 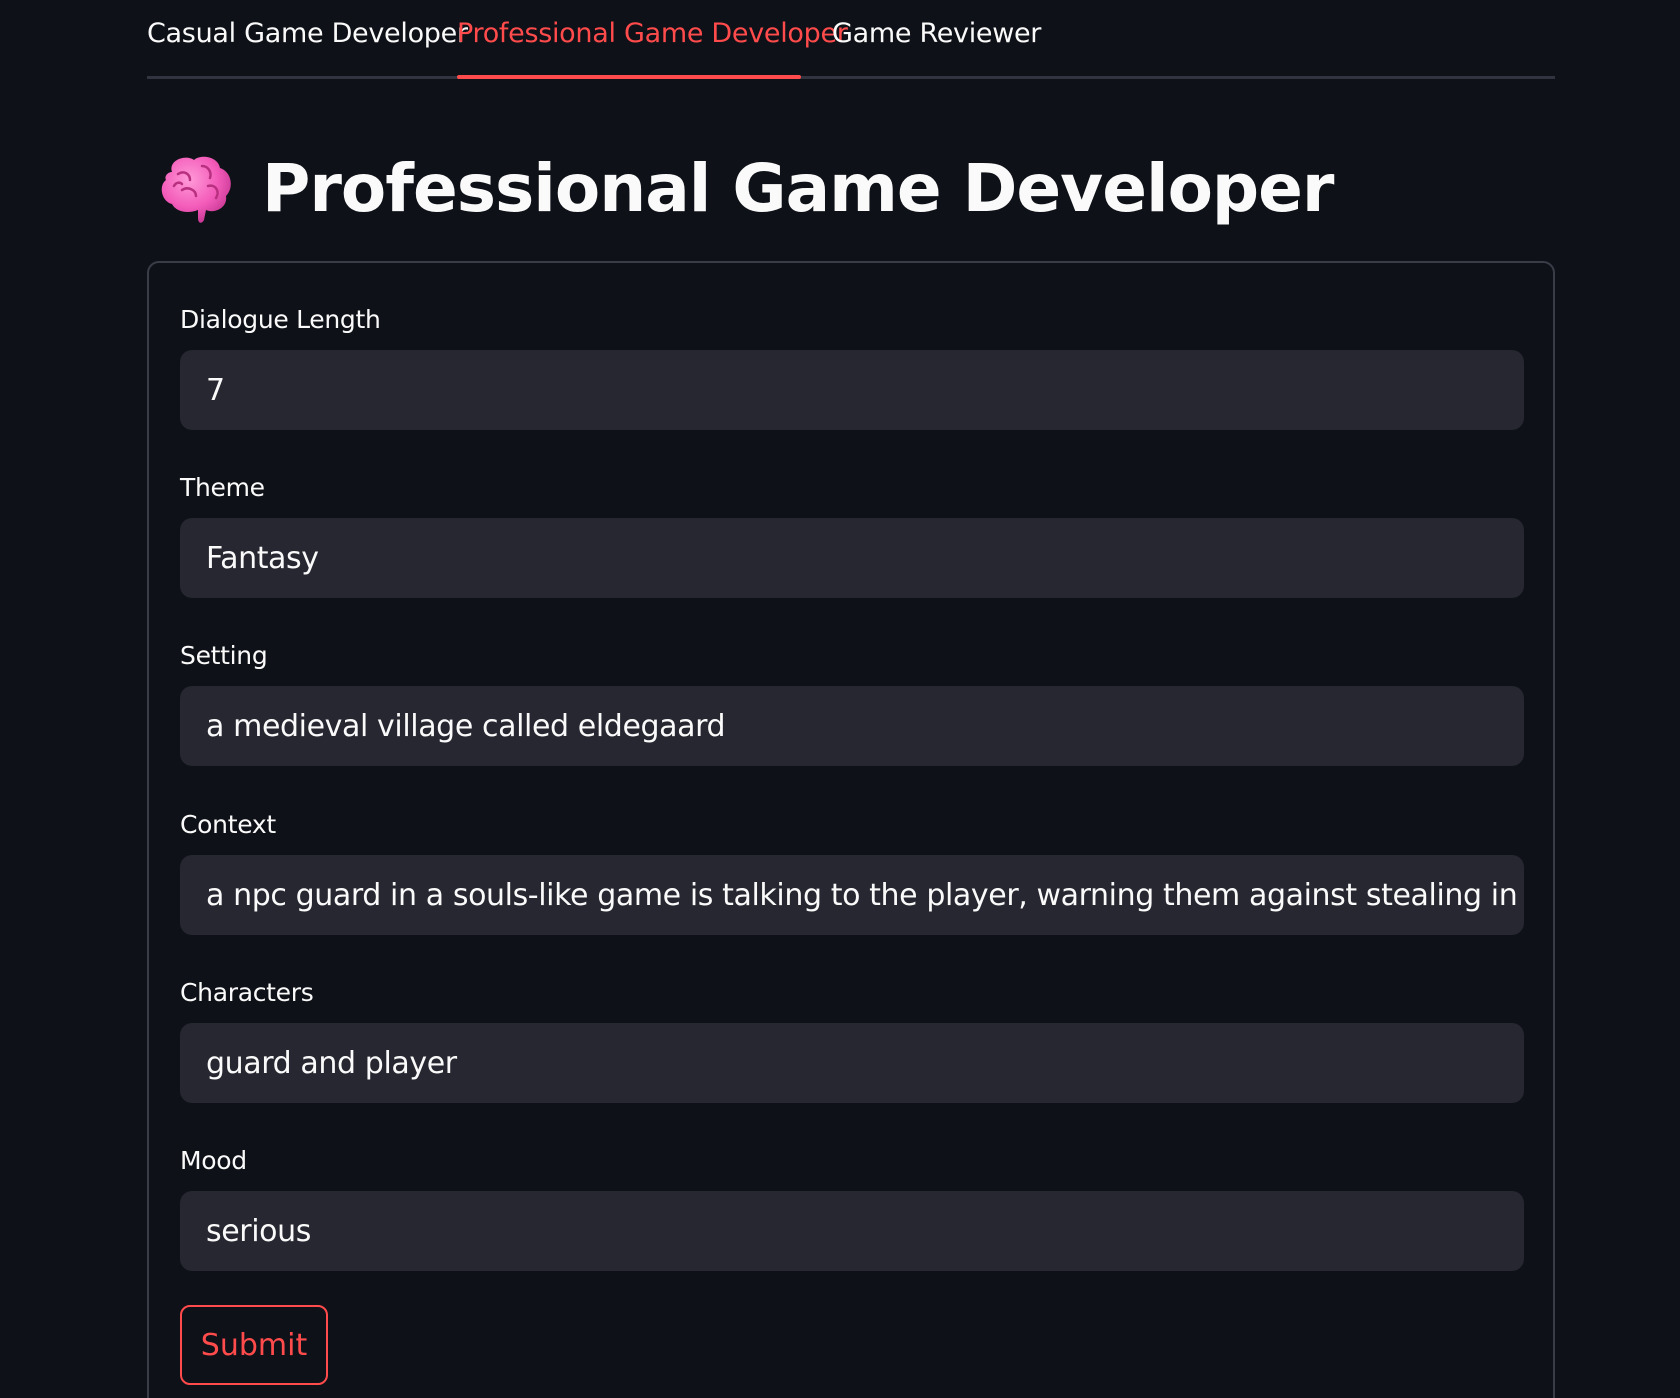 What do you see at coordinates (222, 487) in the screenshot?
I see `theme-label: Theme` at bounding box center [222, 487].